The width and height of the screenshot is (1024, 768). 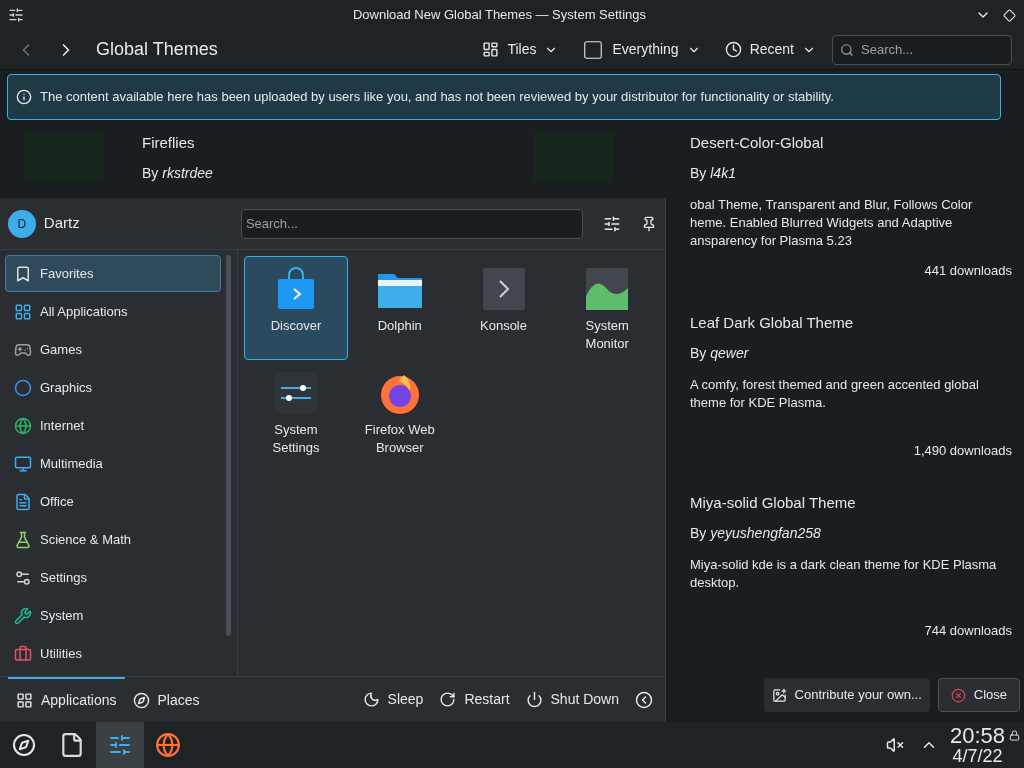 What do you see at coordinates (23, 615) in the screenshot?
I see `wrench-icon` at bounding box center [23, 615].